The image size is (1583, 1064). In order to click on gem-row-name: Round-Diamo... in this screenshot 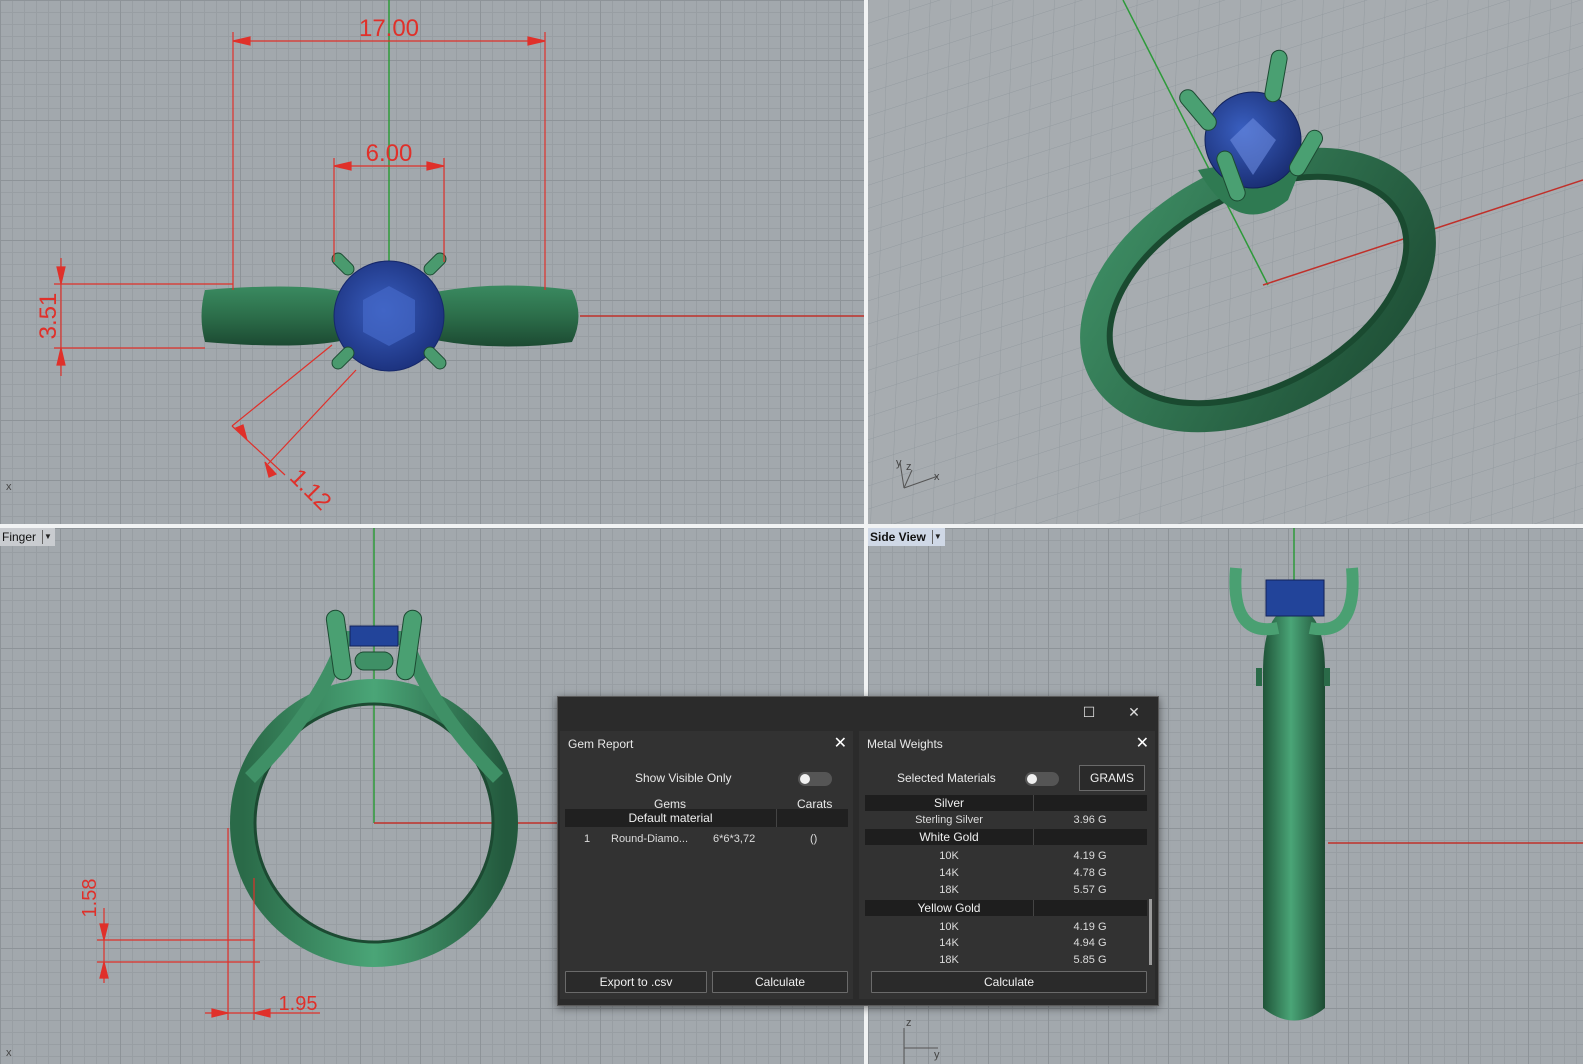, I will do `click(649, 839)`.